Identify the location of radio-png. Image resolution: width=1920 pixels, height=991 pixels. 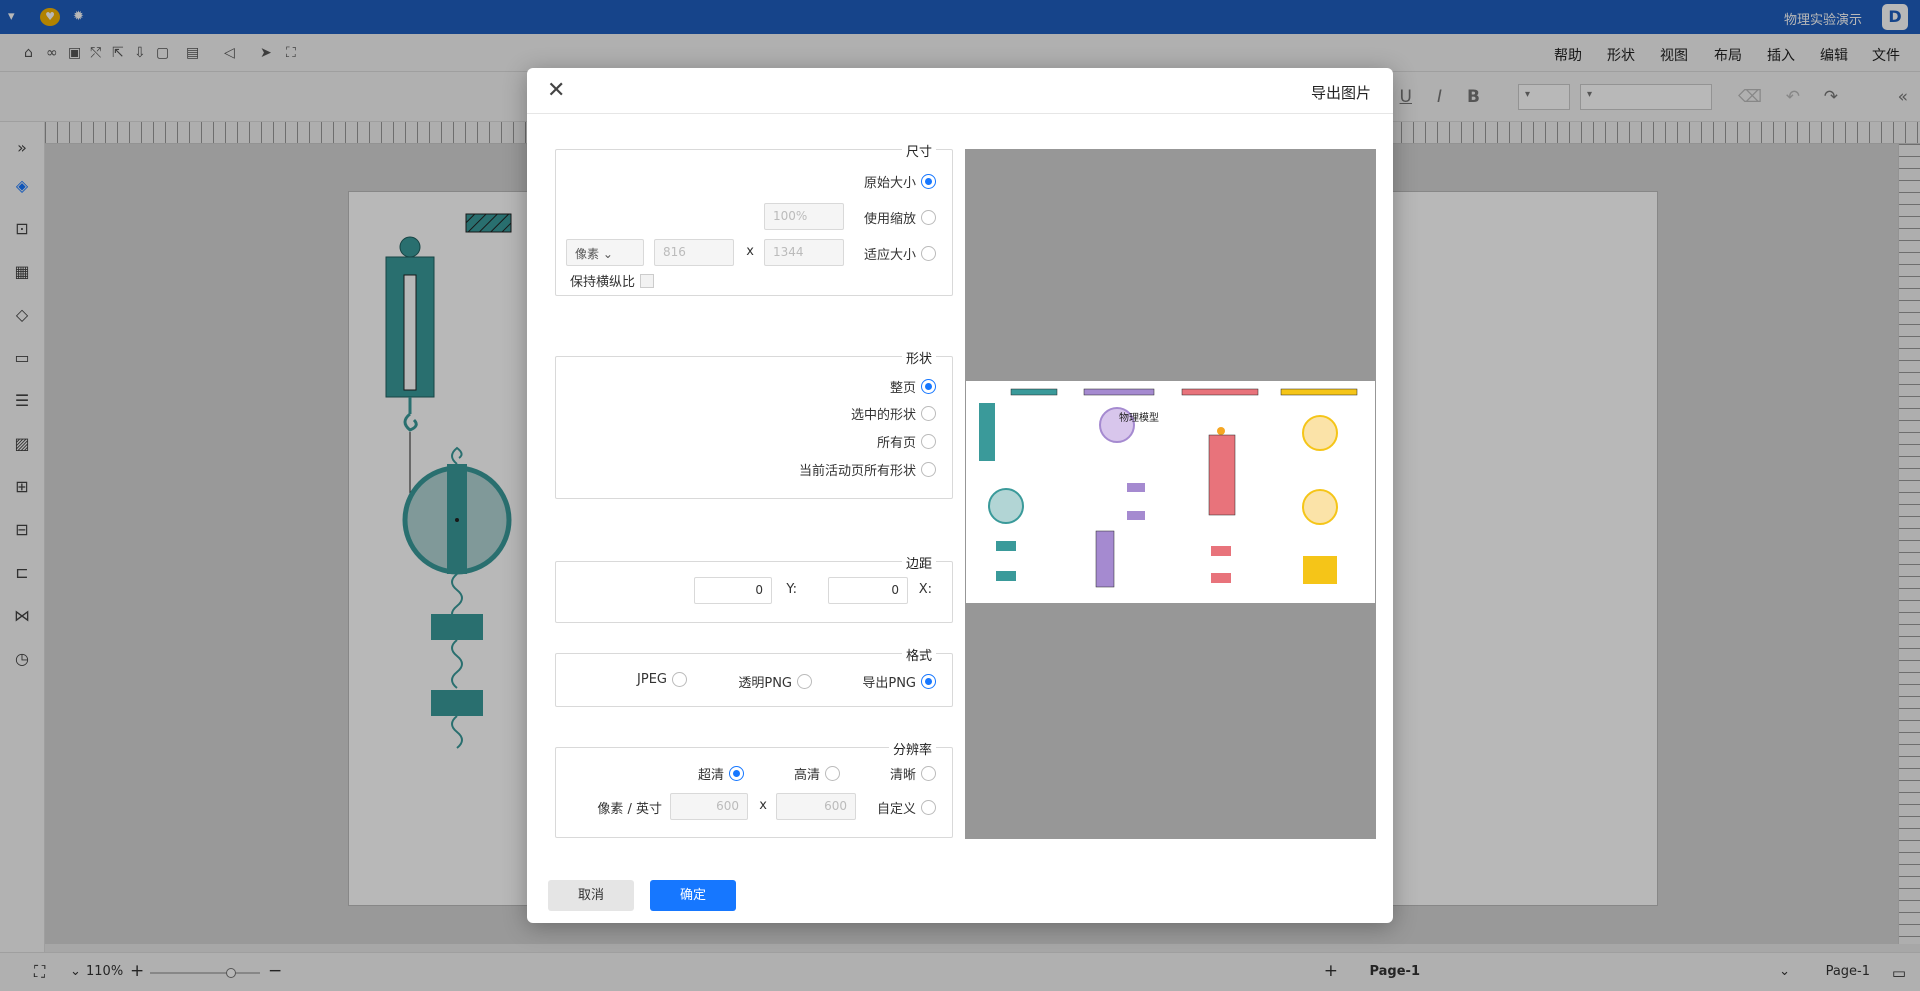
(928, 681).